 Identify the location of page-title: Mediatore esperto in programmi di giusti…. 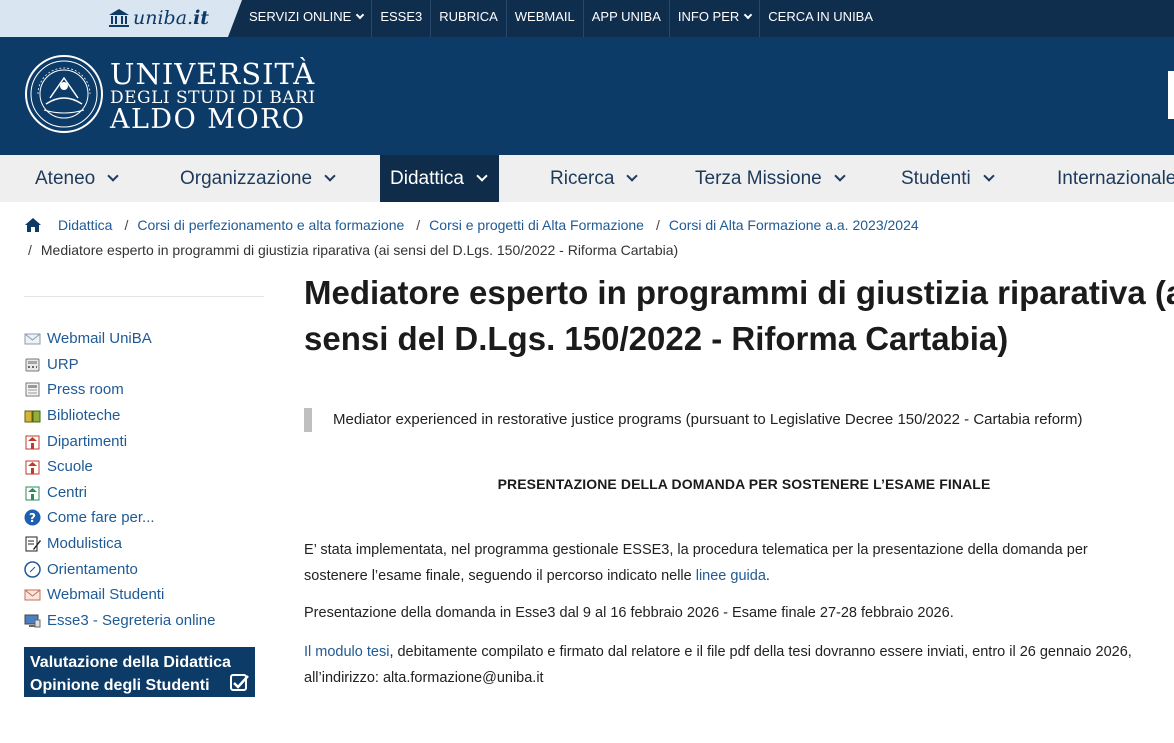
(739, 315).